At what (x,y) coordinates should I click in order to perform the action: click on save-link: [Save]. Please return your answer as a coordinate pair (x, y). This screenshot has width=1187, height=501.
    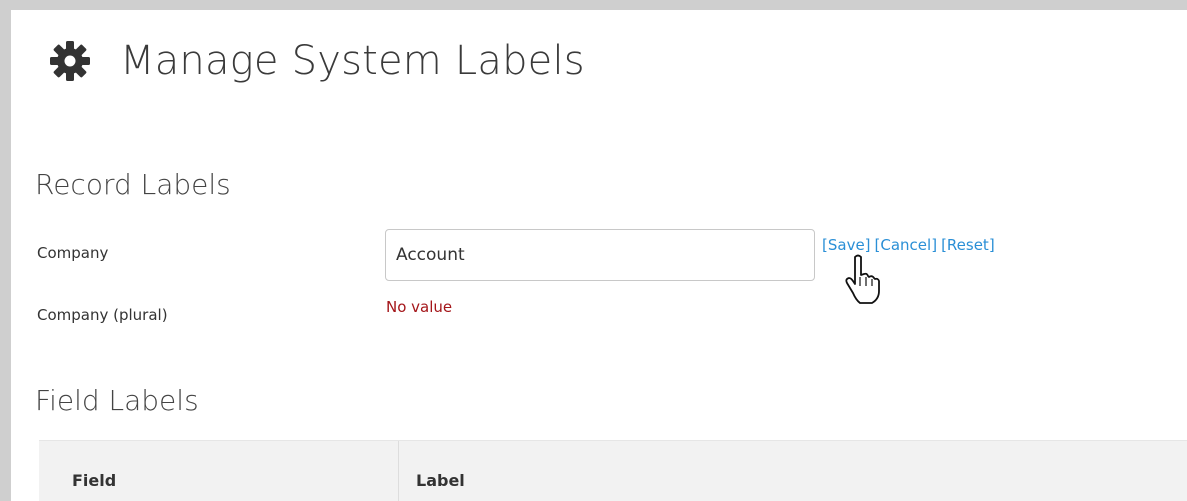
    Looking at the image, I should click on (846, 245).